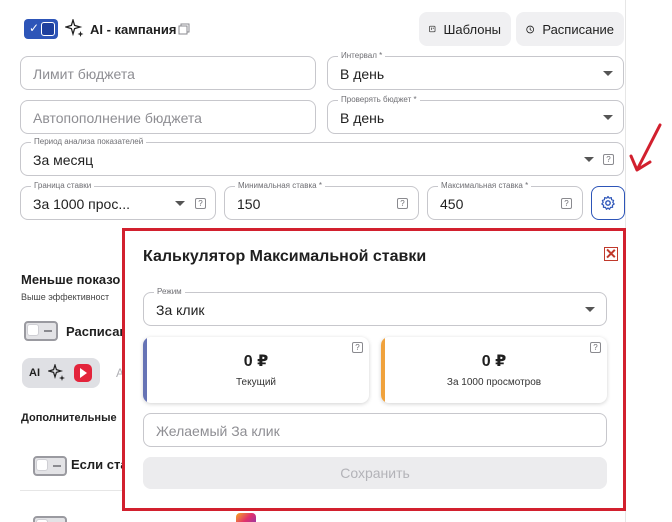  Describe the element at coordinates (50, 519) in the screenshot. I see `bottom-toggle` at that location.